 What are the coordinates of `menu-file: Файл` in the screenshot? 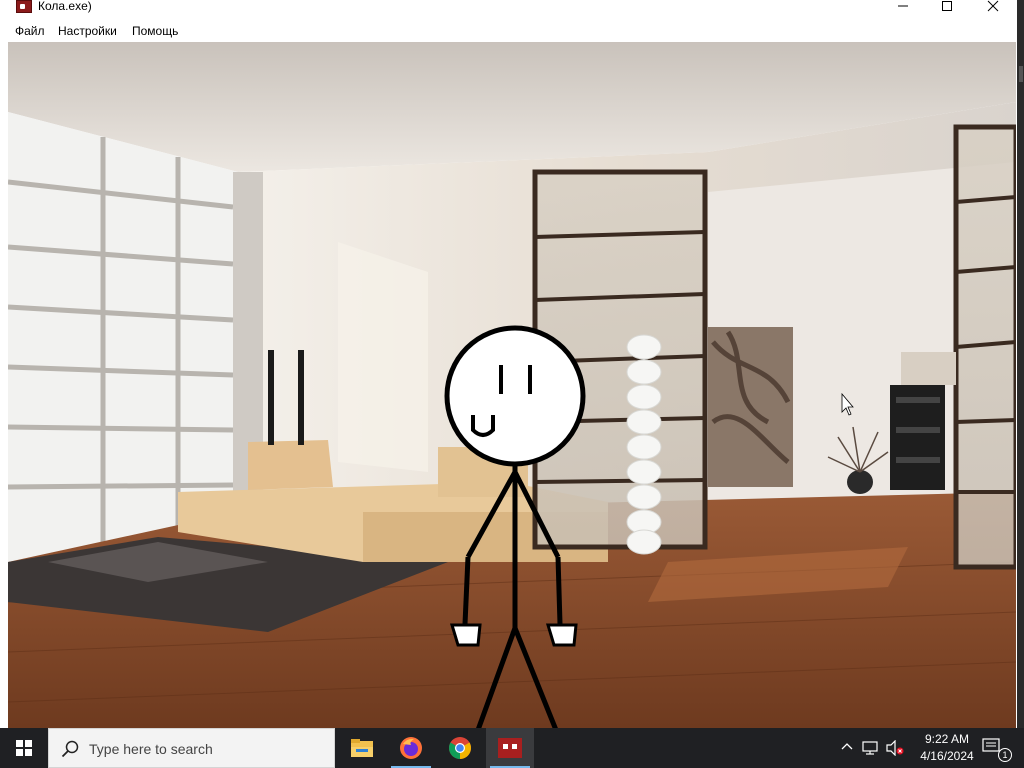 It's located at (30, 31).